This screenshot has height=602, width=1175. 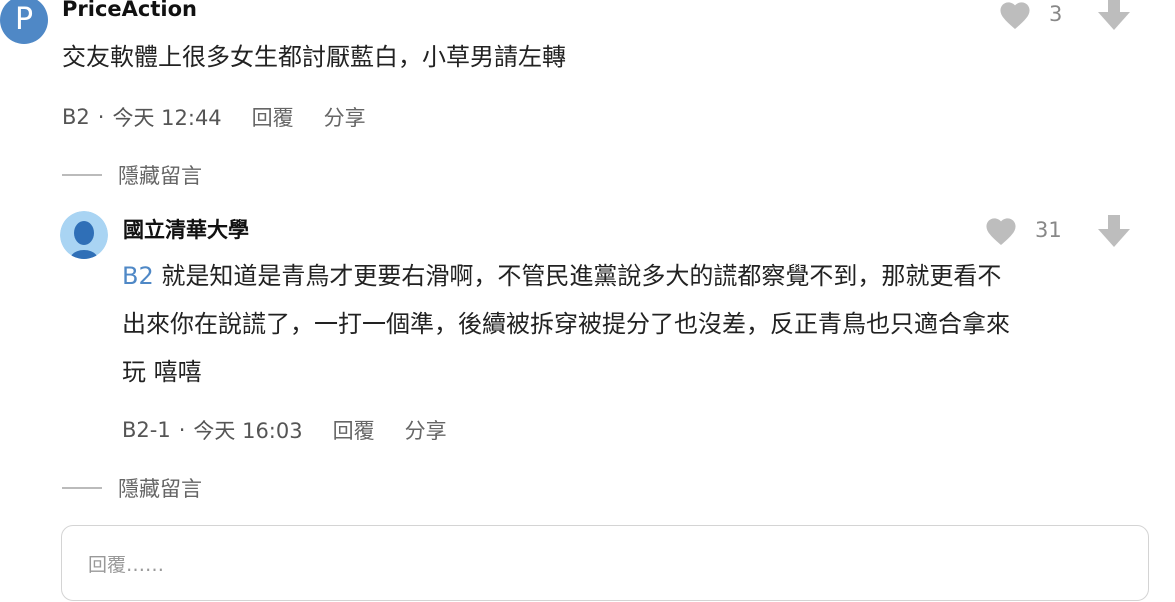 What do you see at coordinates (248, 431) in the screenshot?
I see `timestamp: 今天 16:03` at bounding box center [248, 431].